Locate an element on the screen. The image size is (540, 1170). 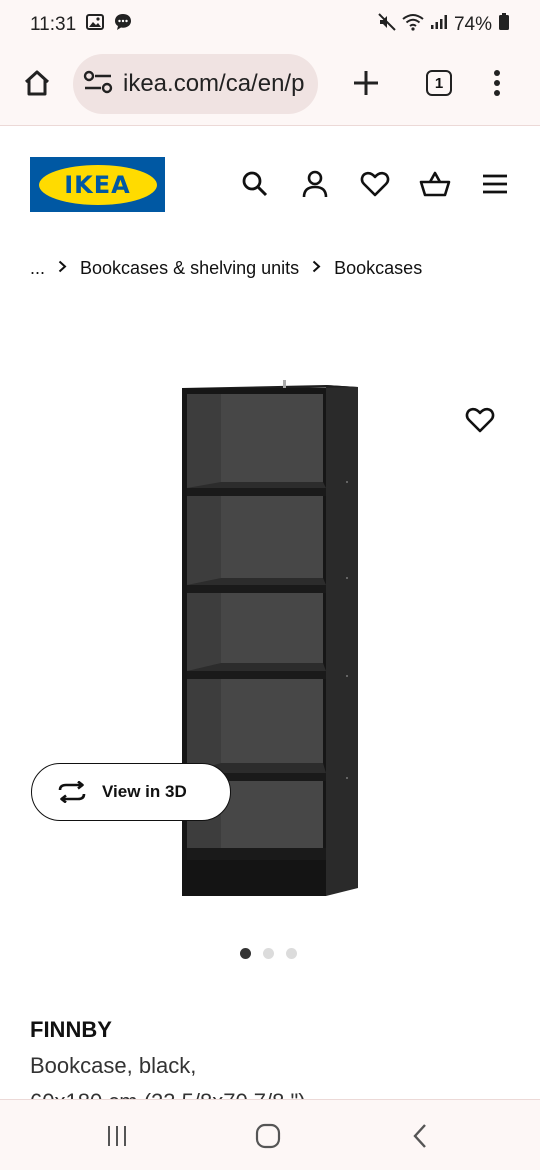
new-tab-button is located at coordinates (366, 83).